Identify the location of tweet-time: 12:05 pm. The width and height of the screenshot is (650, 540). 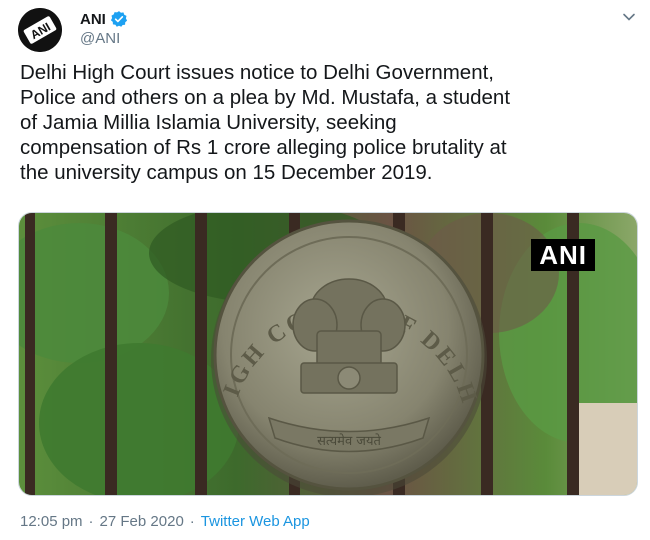
(51, 521).